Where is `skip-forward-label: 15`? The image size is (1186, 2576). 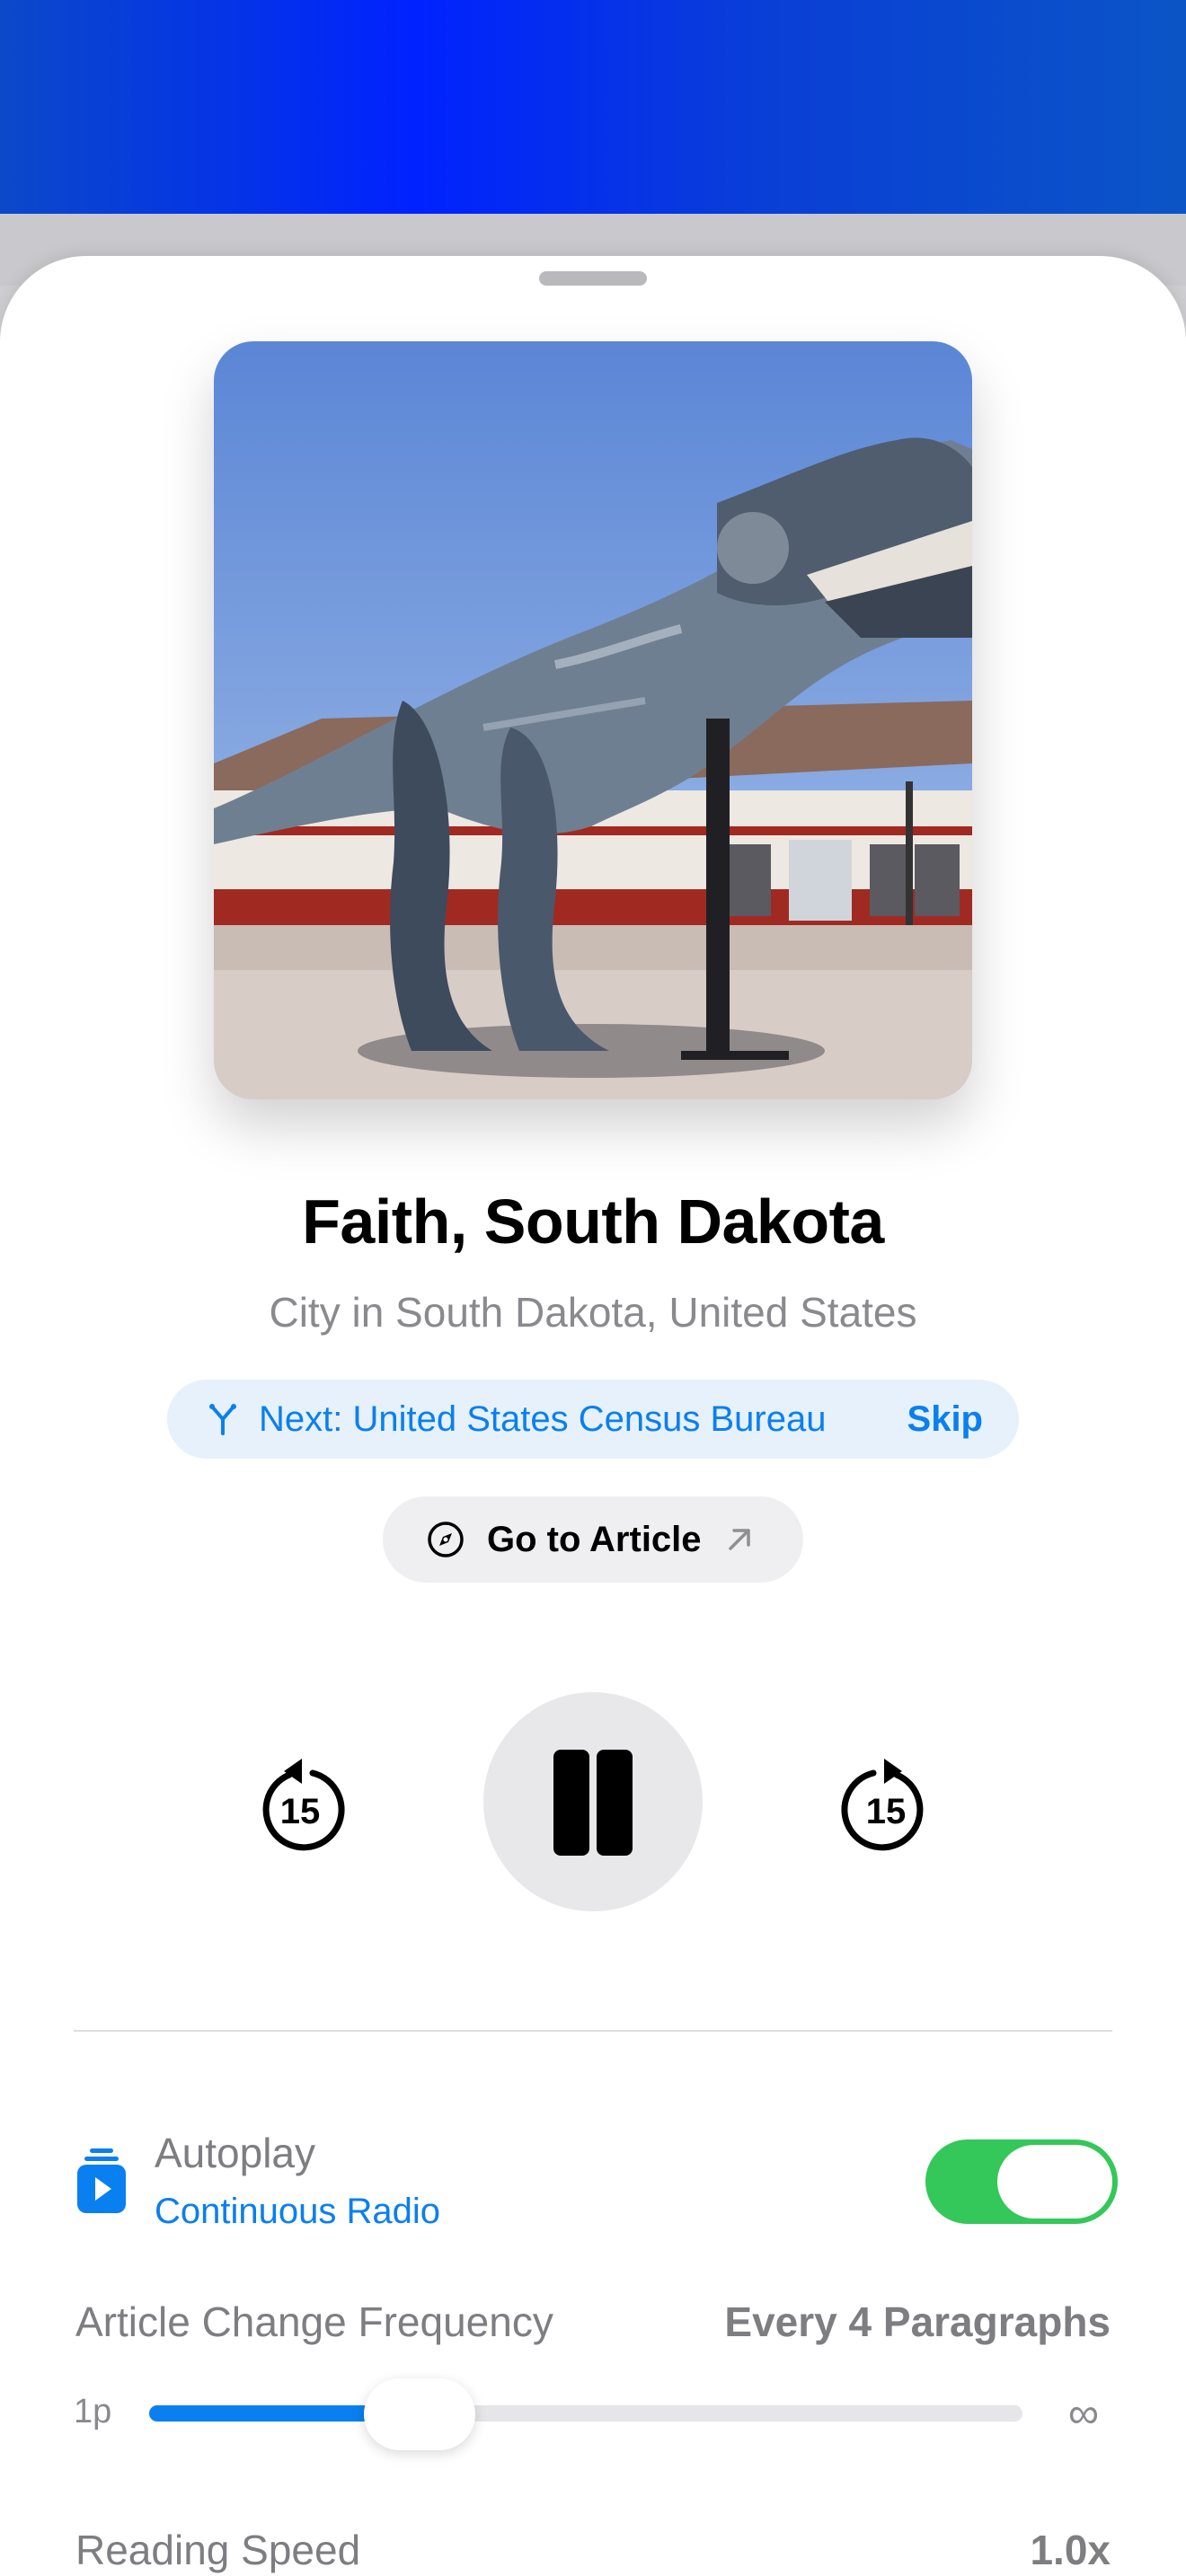
skip-forward-label: 15 is located at coordinates (886, 1811).